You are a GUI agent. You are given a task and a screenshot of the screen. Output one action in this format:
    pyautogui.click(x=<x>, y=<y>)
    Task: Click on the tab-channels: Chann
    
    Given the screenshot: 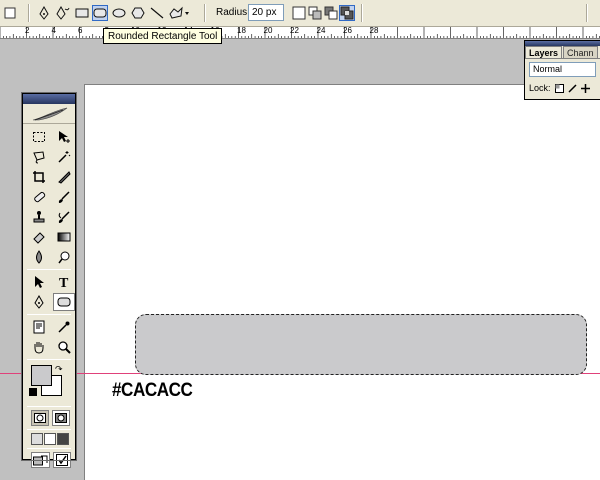 What is the action you would take?
    pyautogui.click(x=580, y=52)
    